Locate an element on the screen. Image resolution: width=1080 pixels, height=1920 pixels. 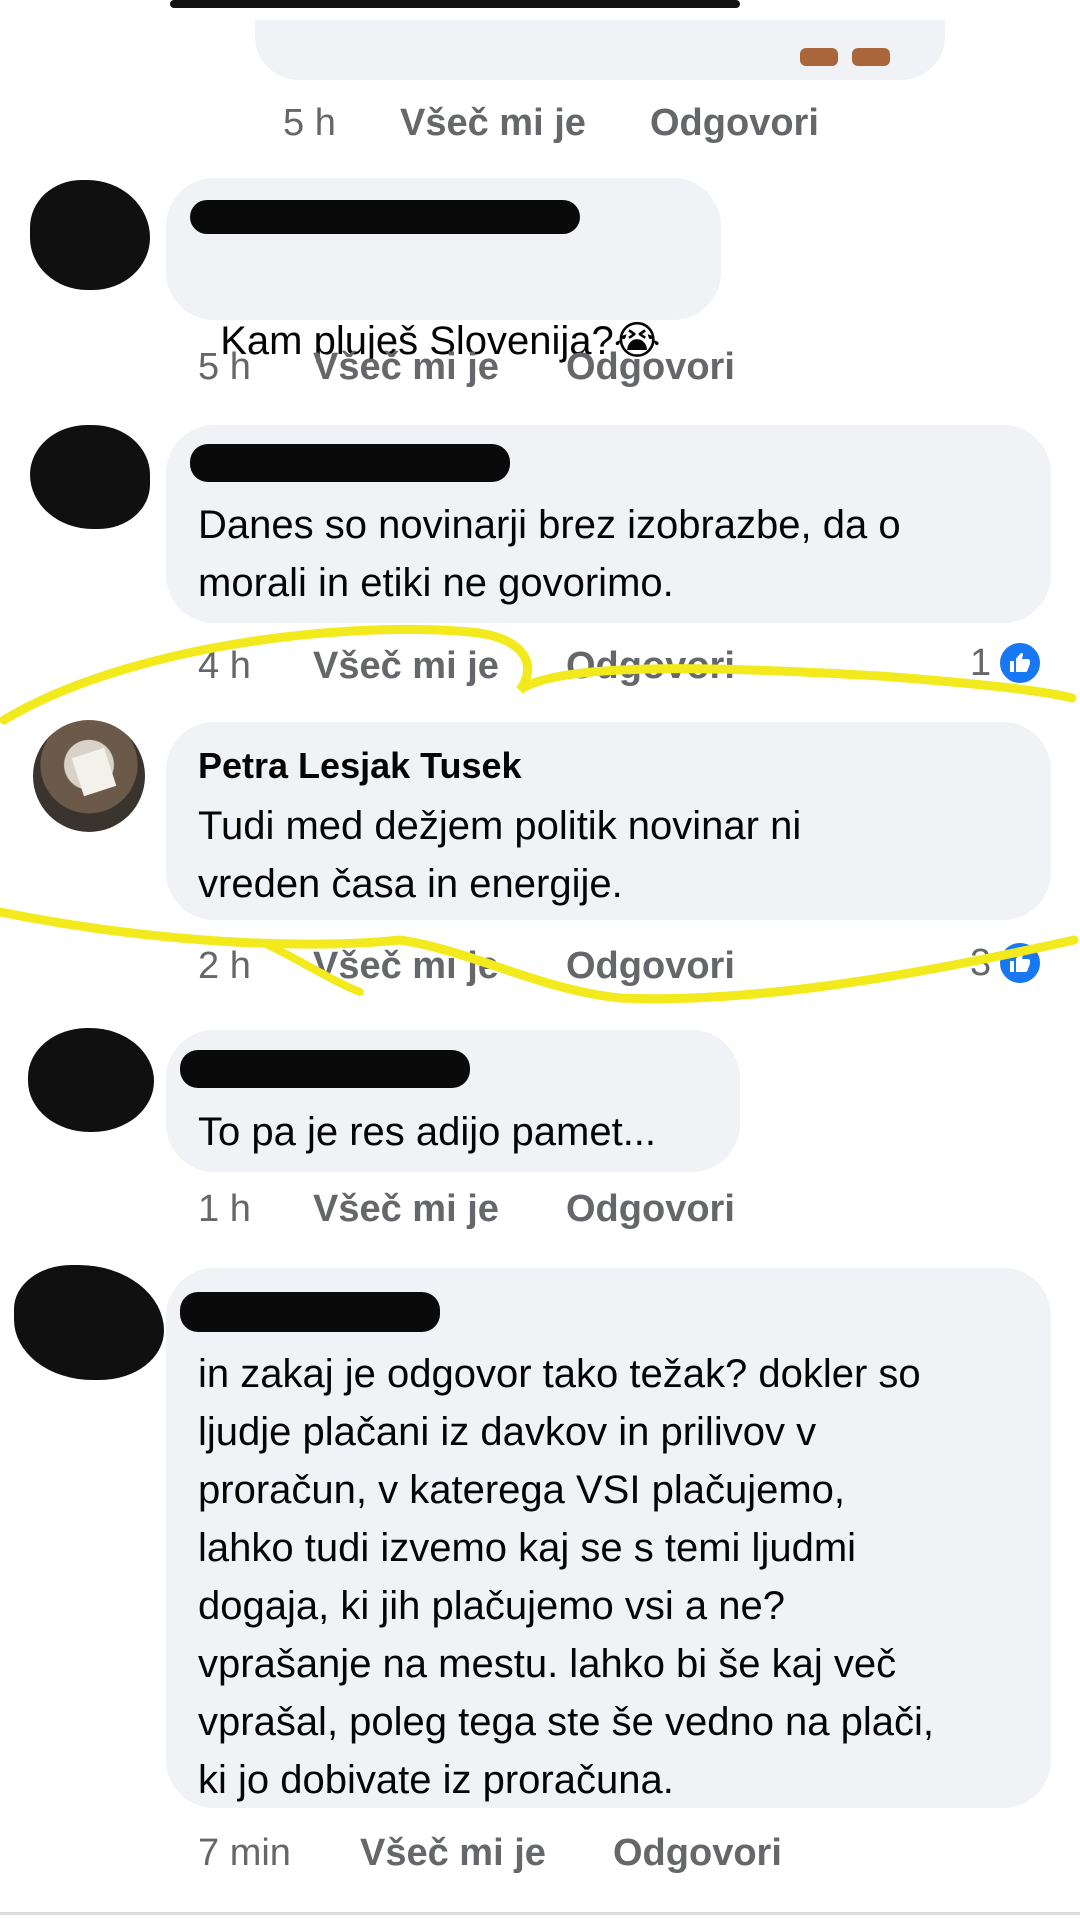
avatar-photo-book is located at coordinates (94, 772).